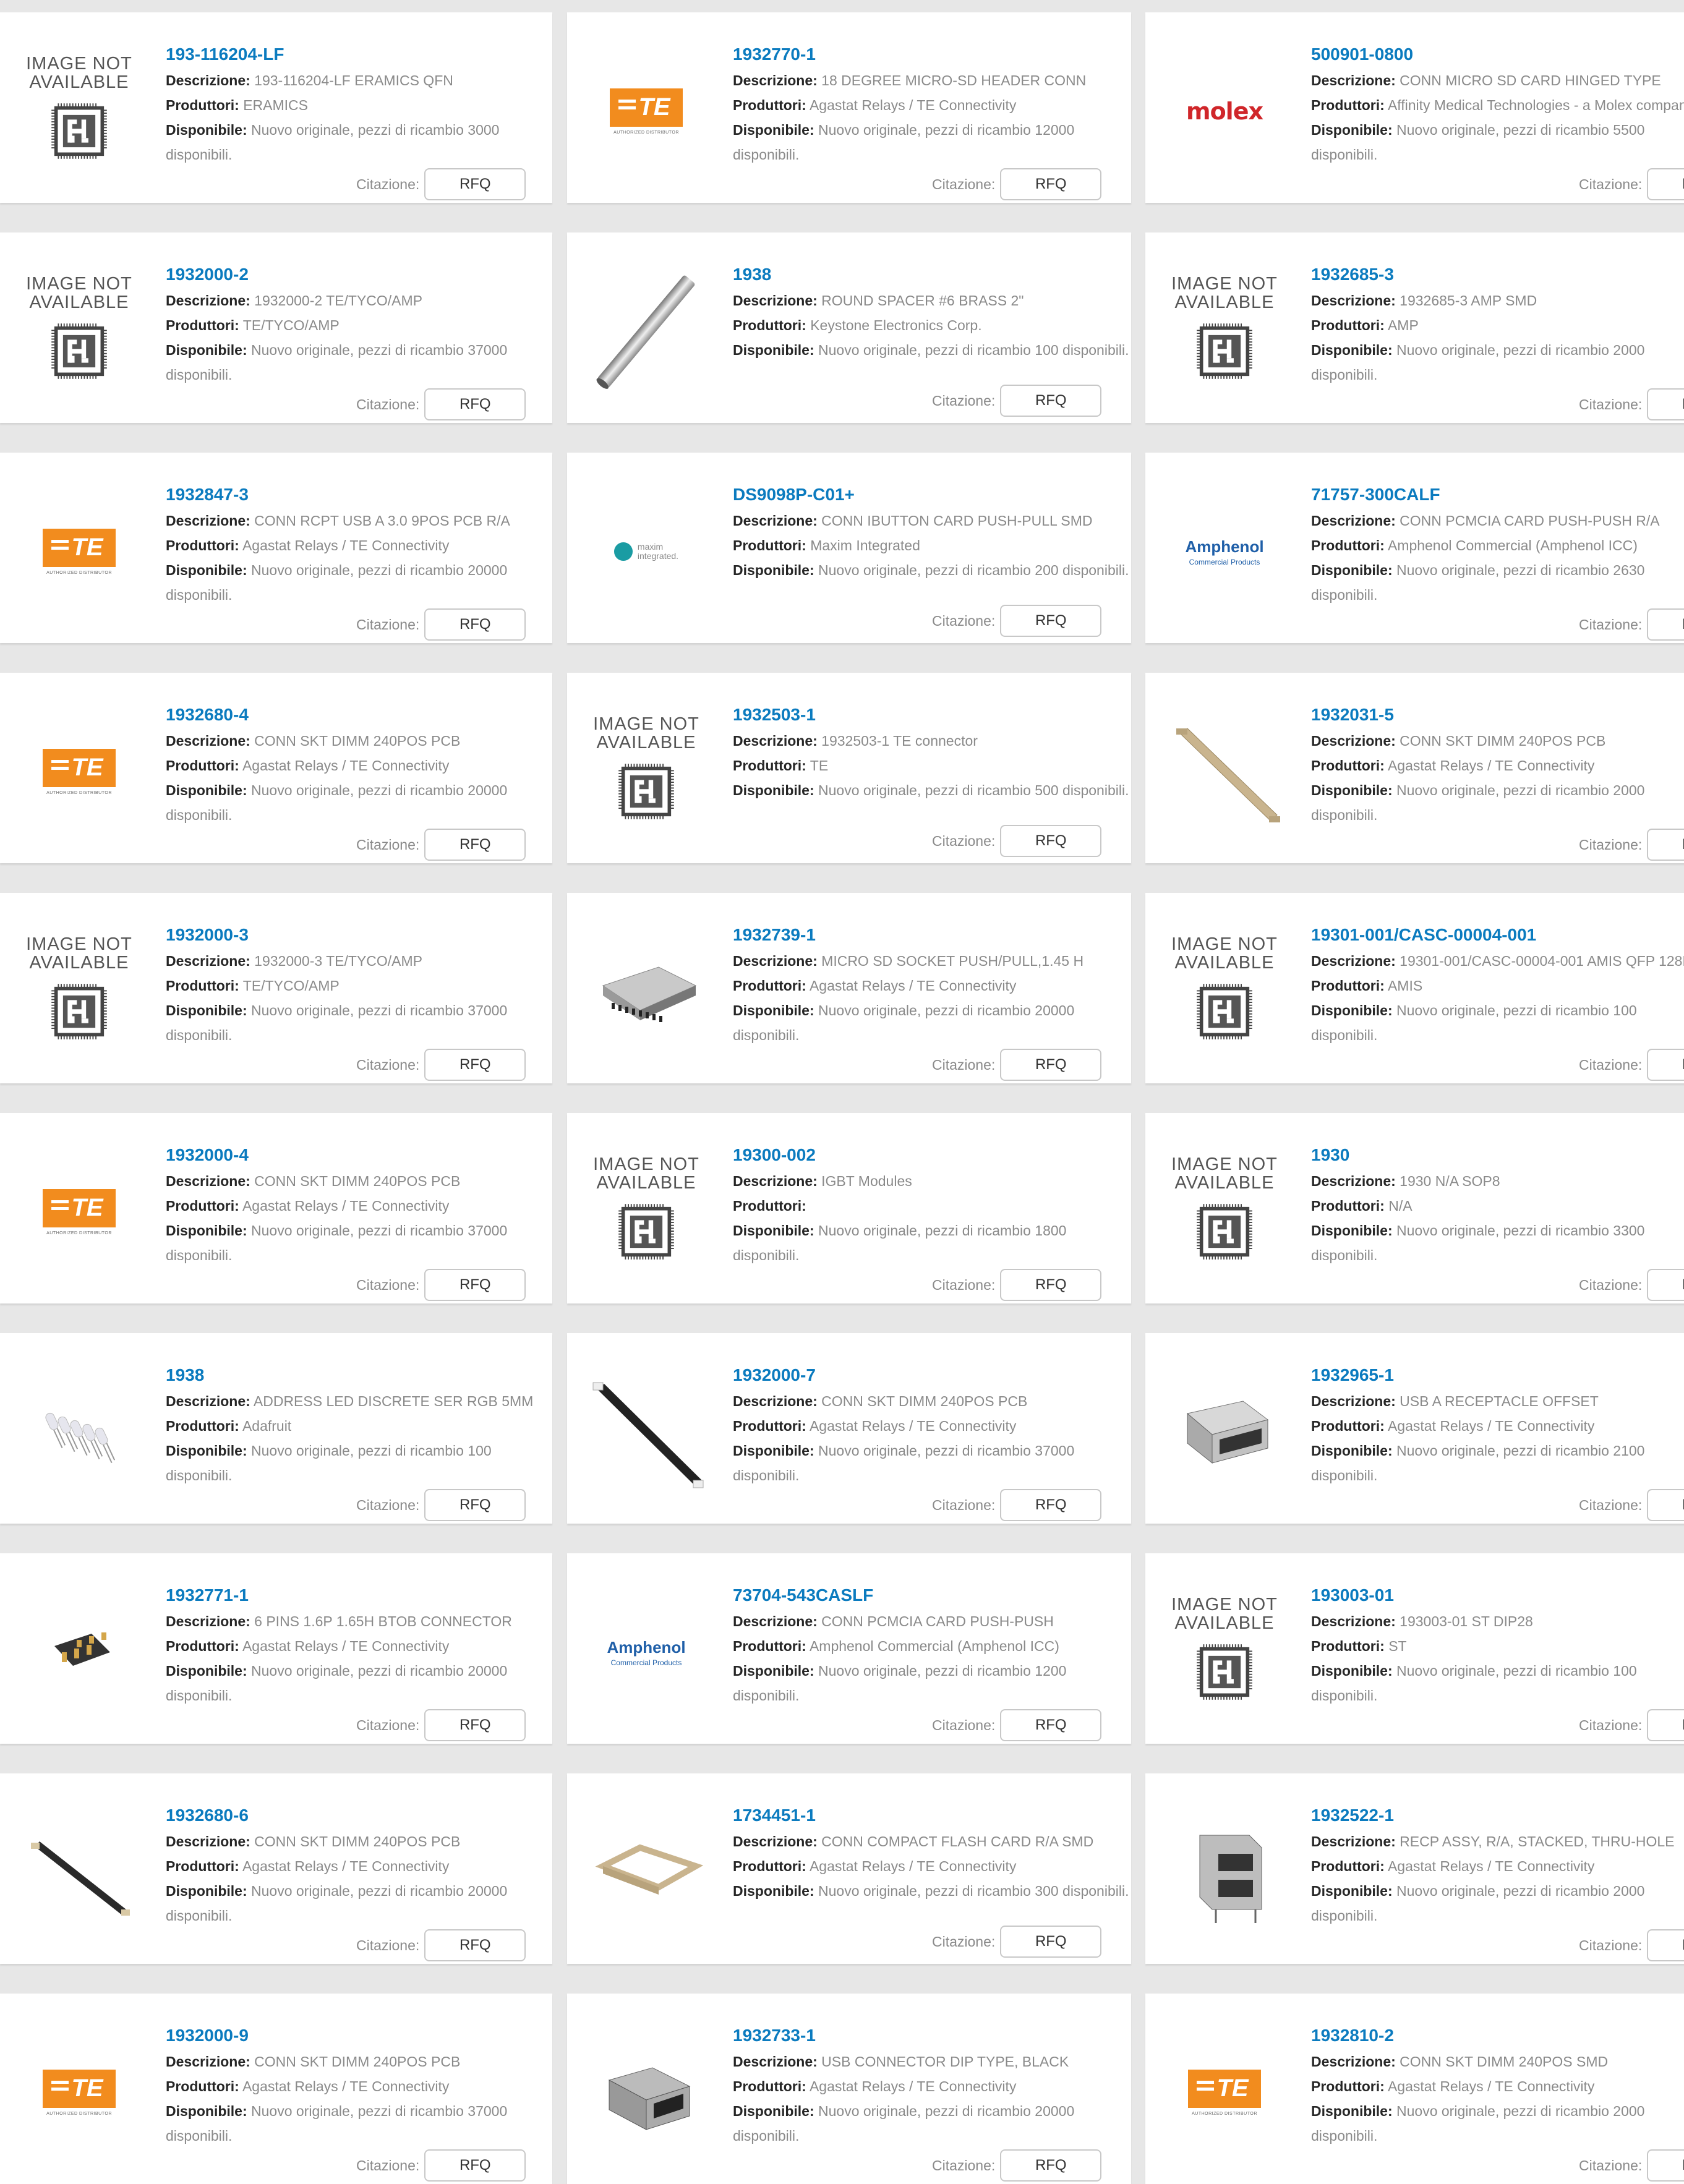 This screenshot has height=2184, width=1684. What do you see at coordinates (359, 1595) in the screenshot?
I see `part-number-link: 1932771-1` at bounding box center [359, 1595].